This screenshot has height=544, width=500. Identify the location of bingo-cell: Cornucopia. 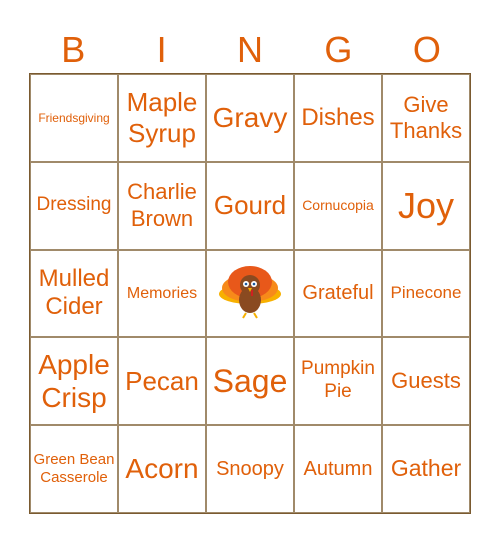
(338, 205).